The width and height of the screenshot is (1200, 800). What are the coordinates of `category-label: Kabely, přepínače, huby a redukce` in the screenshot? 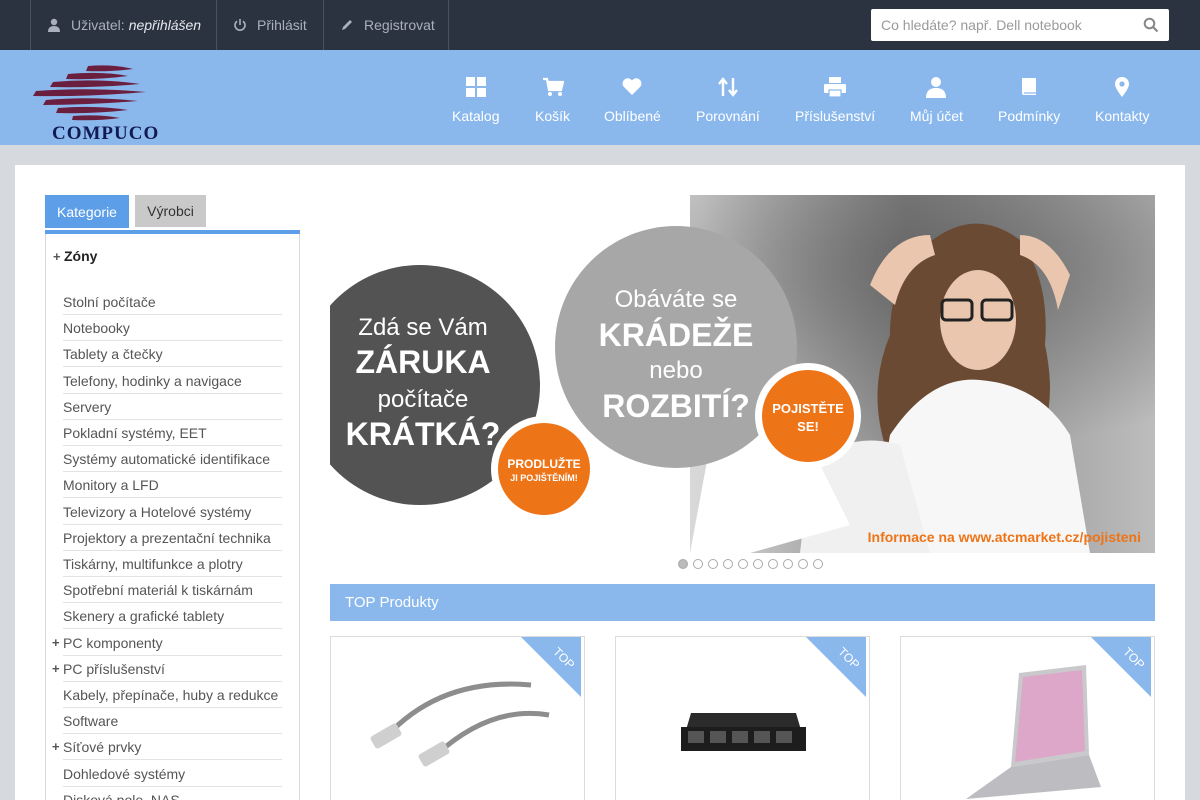 It's located at (171, 695).